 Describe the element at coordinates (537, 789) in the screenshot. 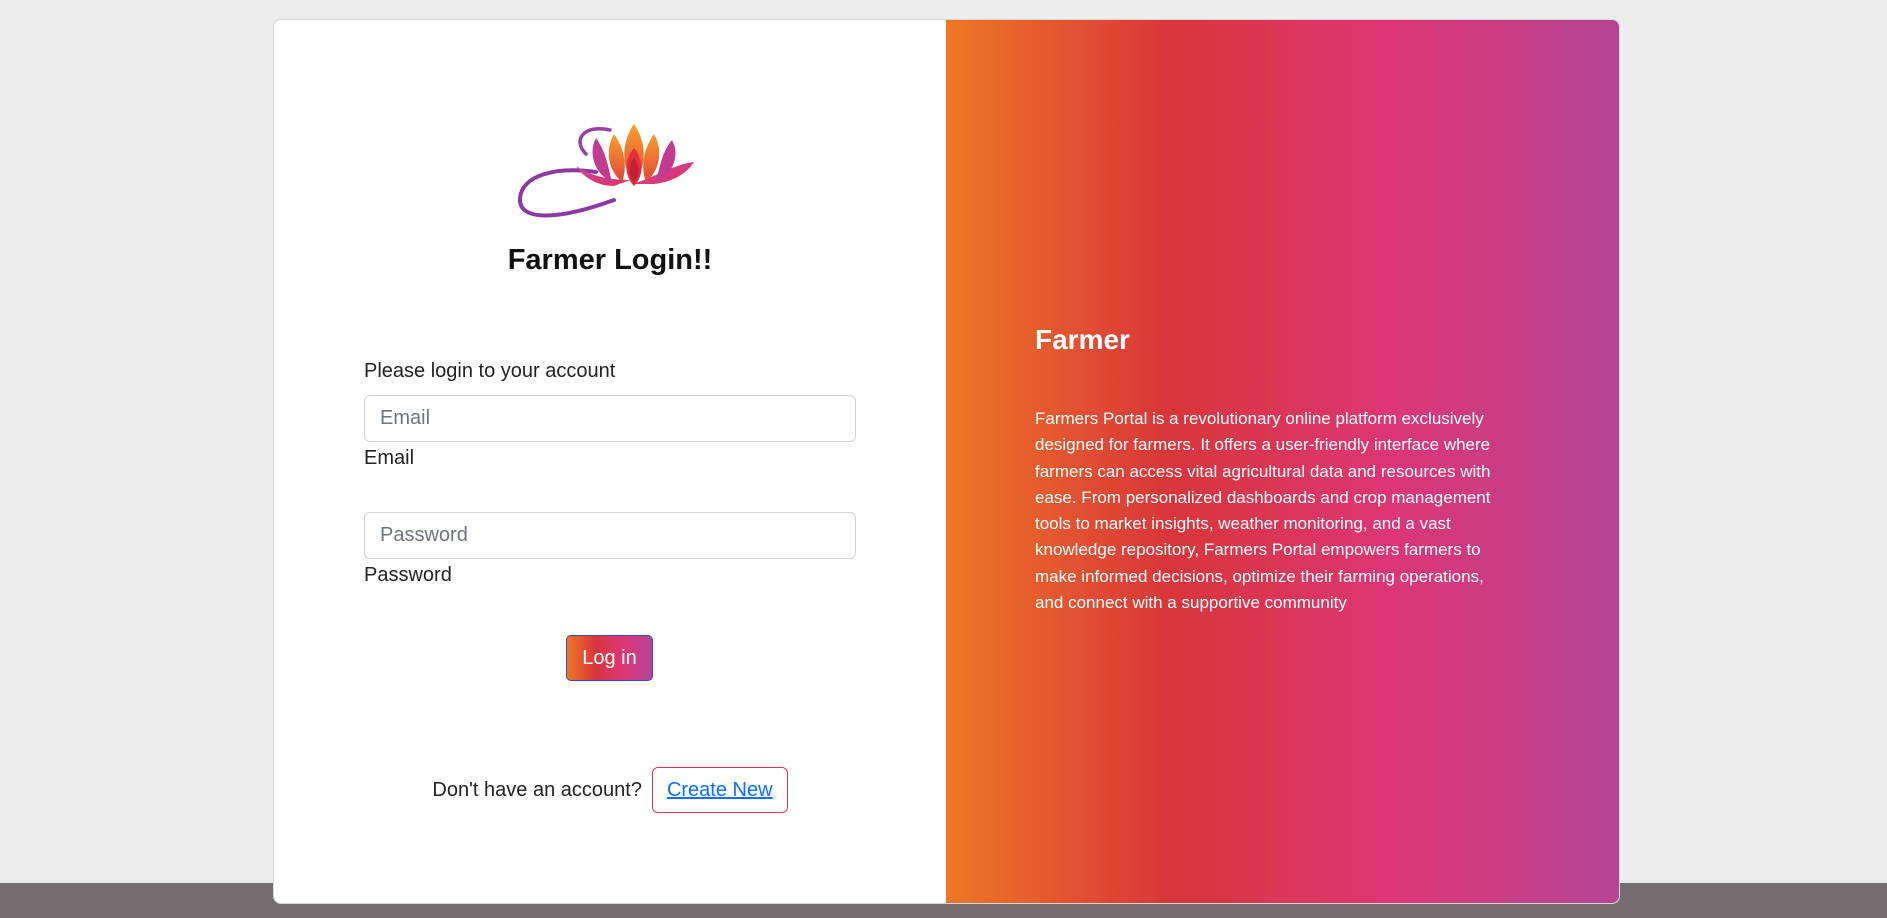

I see `signup-prompt: Don't have an account?` at that location.